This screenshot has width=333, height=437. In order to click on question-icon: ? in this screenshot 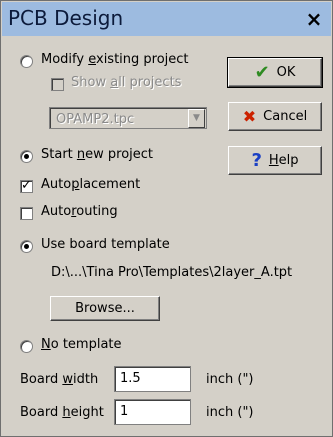, I will do `click(256, 160)`.